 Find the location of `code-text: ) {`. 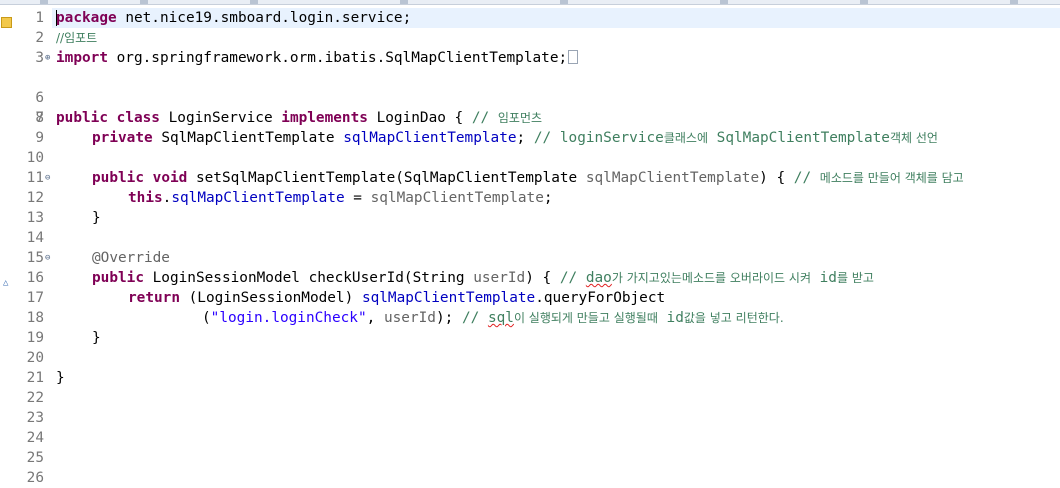

code-text: ) { is located at coordinates (776, 178).